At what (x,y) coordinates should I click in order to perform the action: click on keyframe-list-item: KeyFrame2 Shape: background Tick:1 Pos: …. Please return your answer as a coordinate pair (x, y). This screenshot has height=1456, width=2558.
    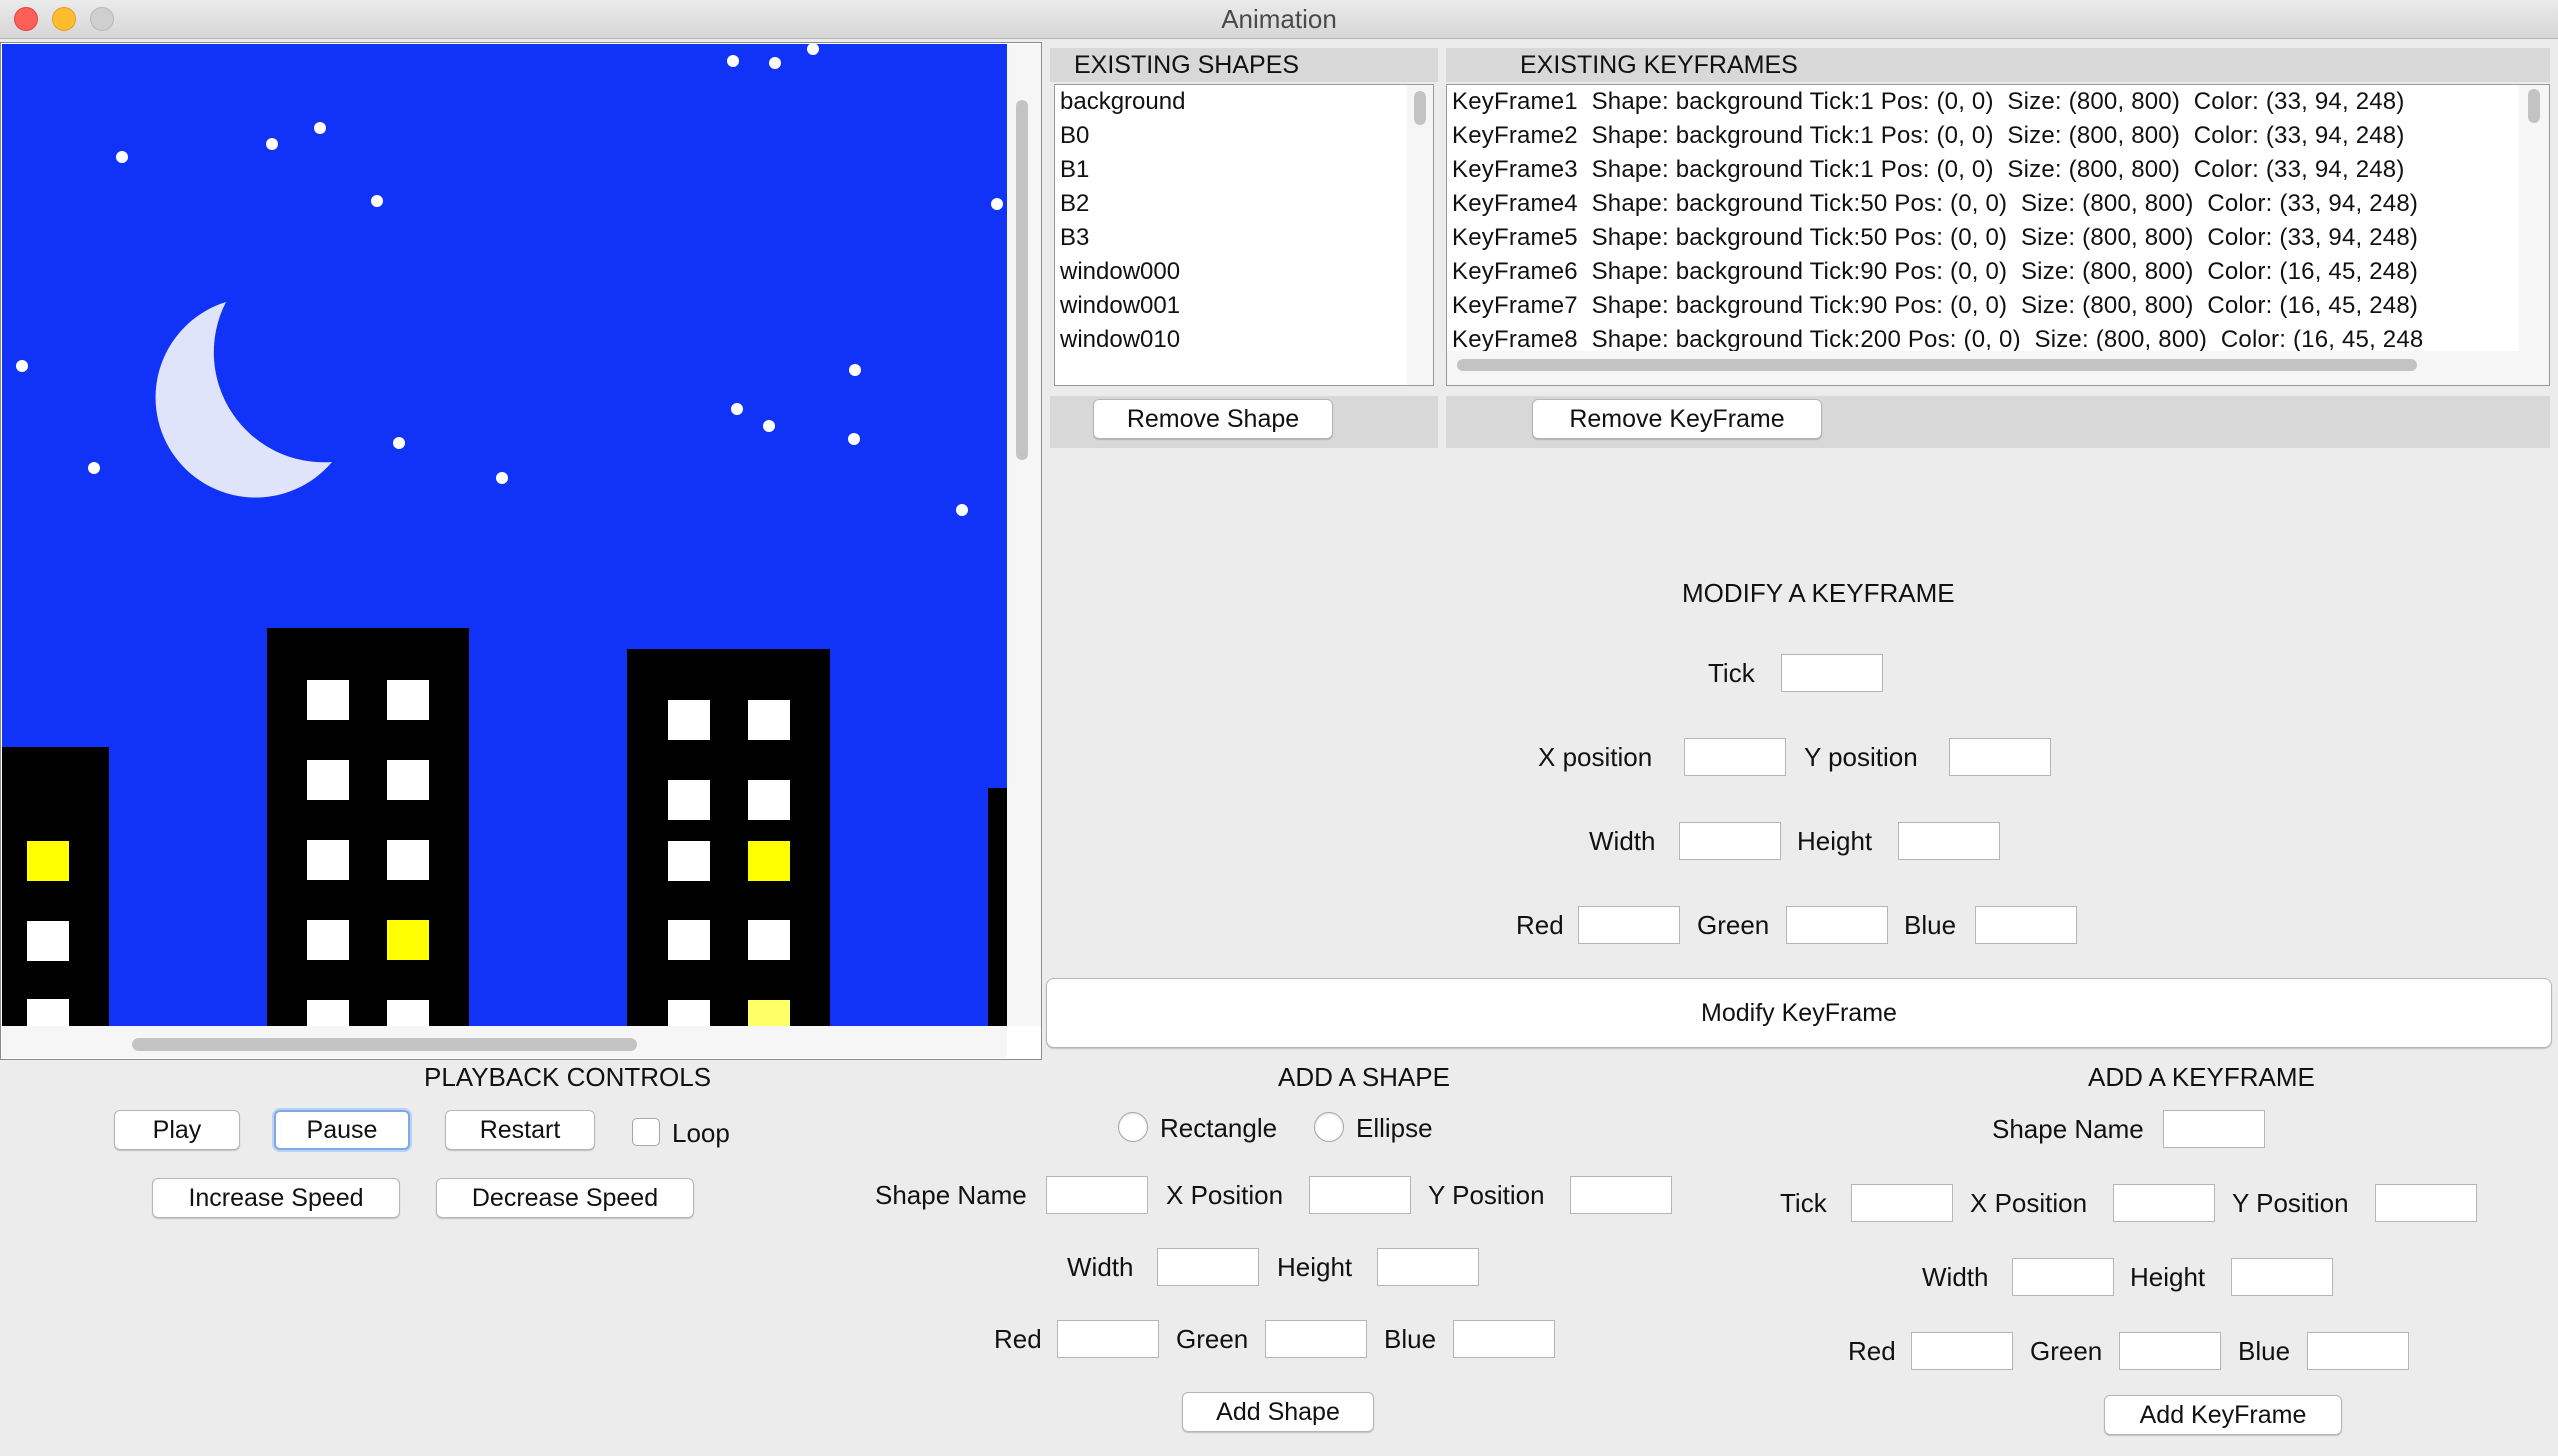
    Looking at the image, I should click on (1982, 136).